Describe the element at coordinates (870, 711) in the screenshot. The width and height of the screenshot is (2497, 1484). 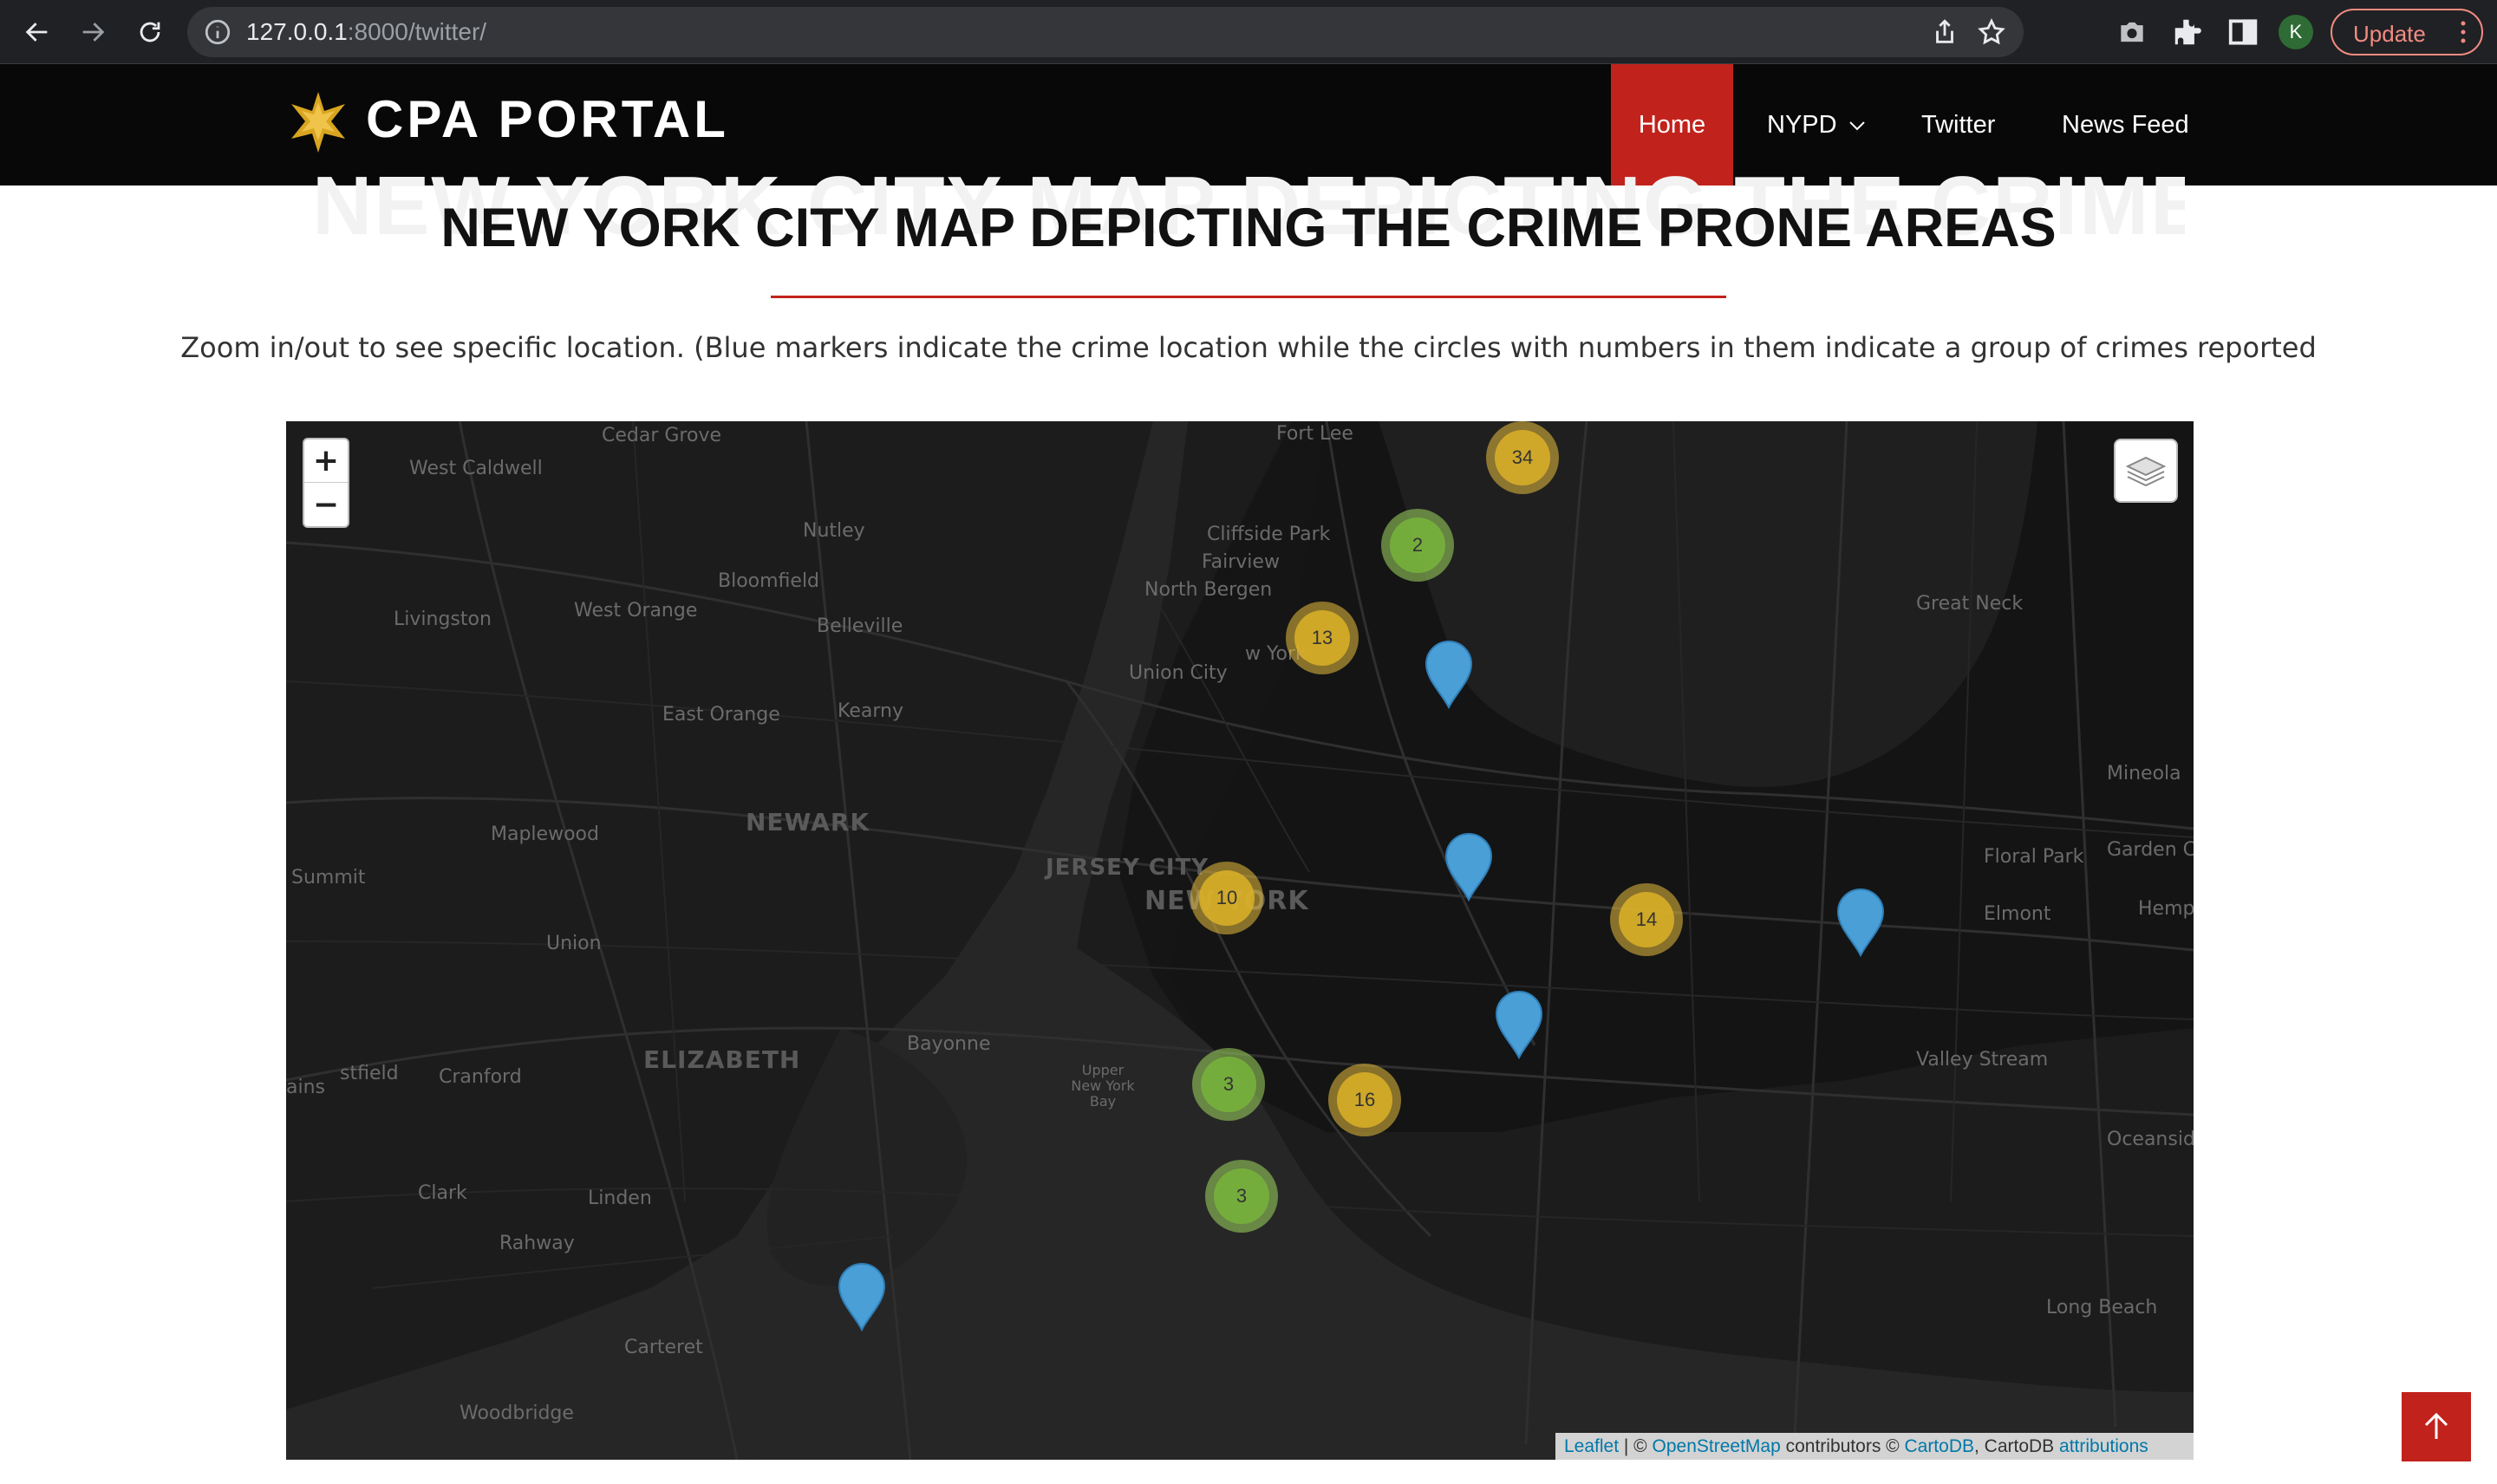
I see `place-label: Kearny` at that location.